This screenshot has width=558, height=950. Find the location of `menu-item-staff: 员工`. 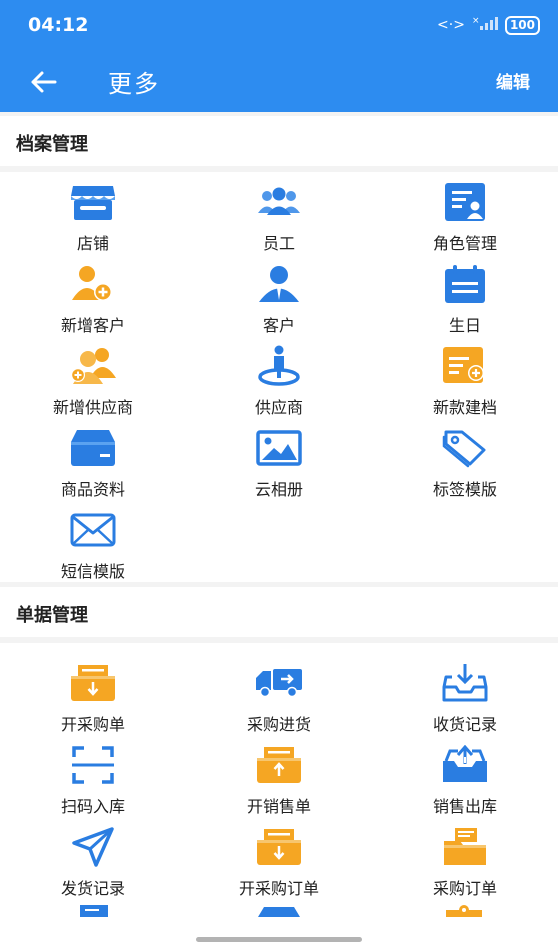

menu-item-staff: 员工 is located at coordinates (279, 213).